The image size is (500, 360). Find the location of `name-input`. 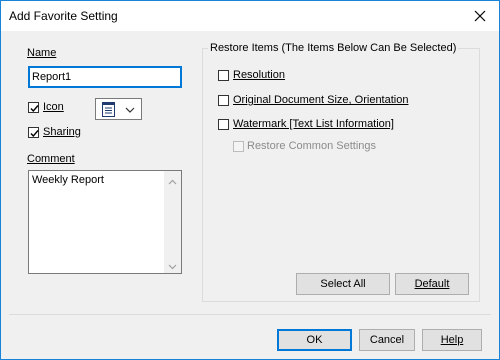

name-input is located at coordinates (105, 77).